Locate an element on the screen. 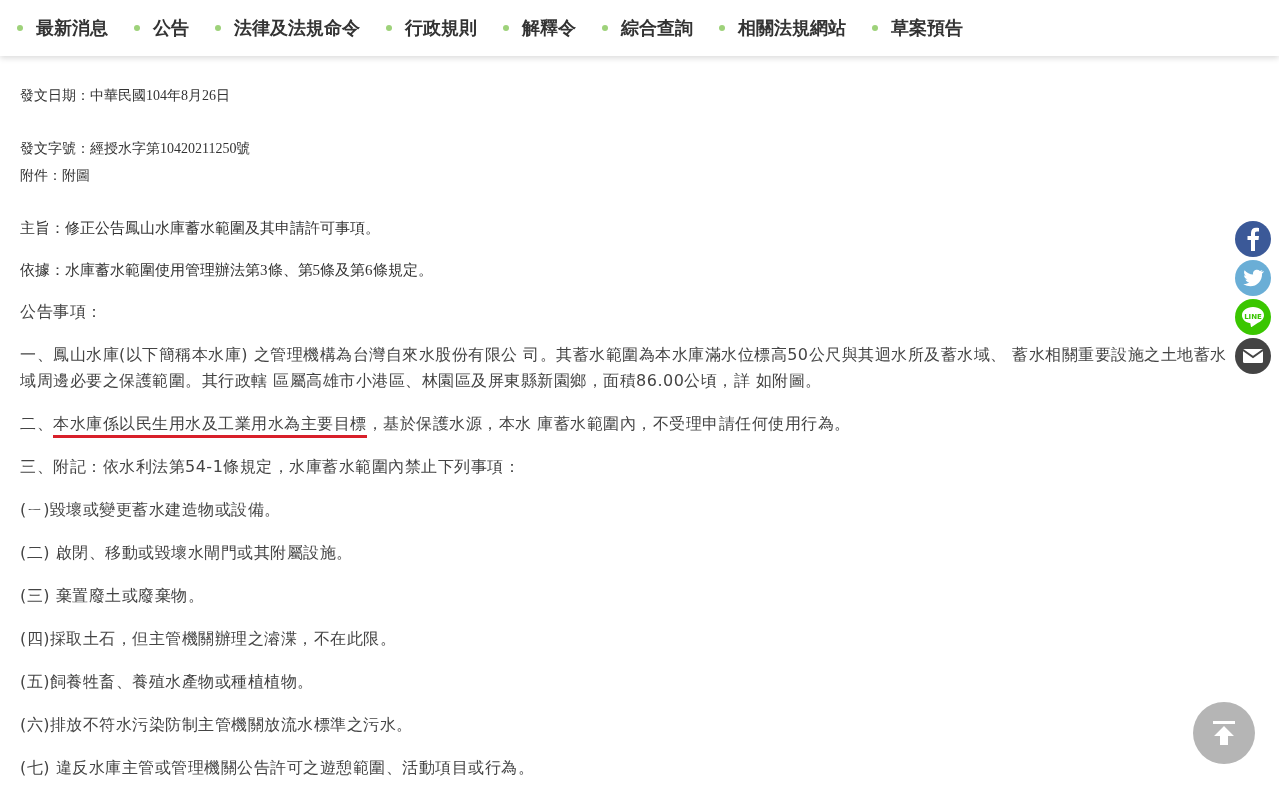  facebook-share-icon is located at coordinates (1253, 239).